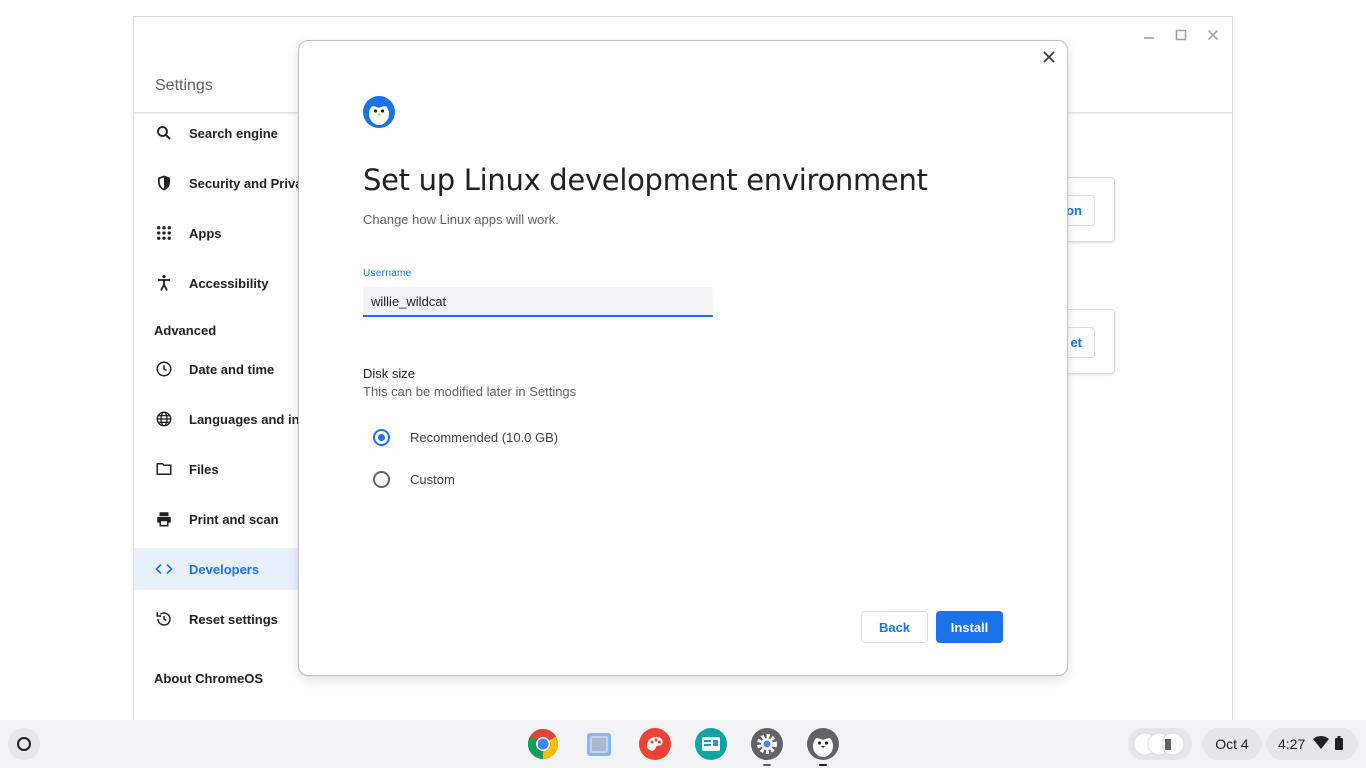  Describe the element at coordinates (1321, 744) in the screenshot. I see `wifi-icon` at that location.